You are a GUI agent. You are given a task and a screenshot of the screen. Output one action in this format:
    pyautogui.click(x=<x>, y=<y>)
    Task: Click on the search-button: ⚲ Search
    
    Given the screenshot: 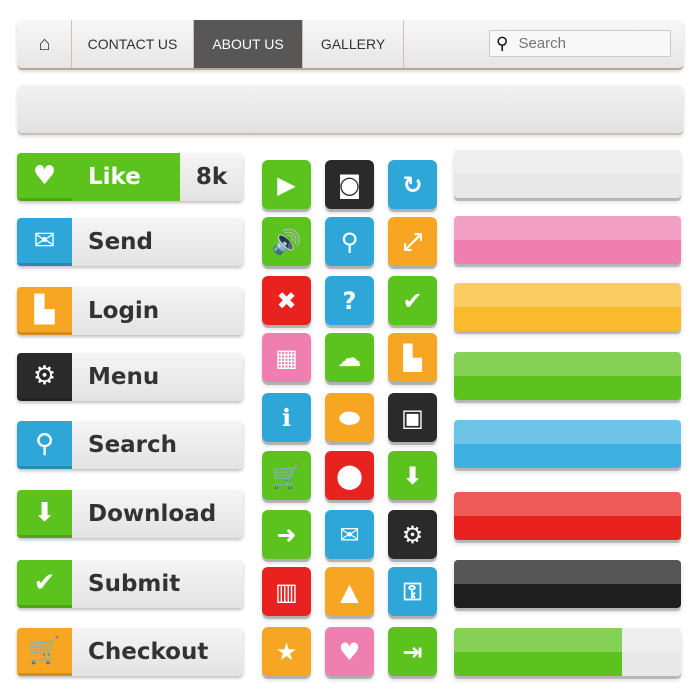 What is the action you would take?
    pyautogui.click(x=130, y=445)
    